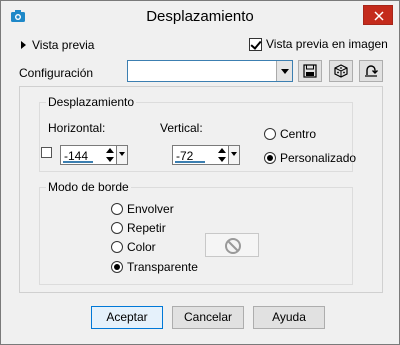 This screenshot has height=345, width=400. What do you see at coordinates (46, 152) in the screenshot?
I see `link-values-checkbox` at bounding box center [46, 152].